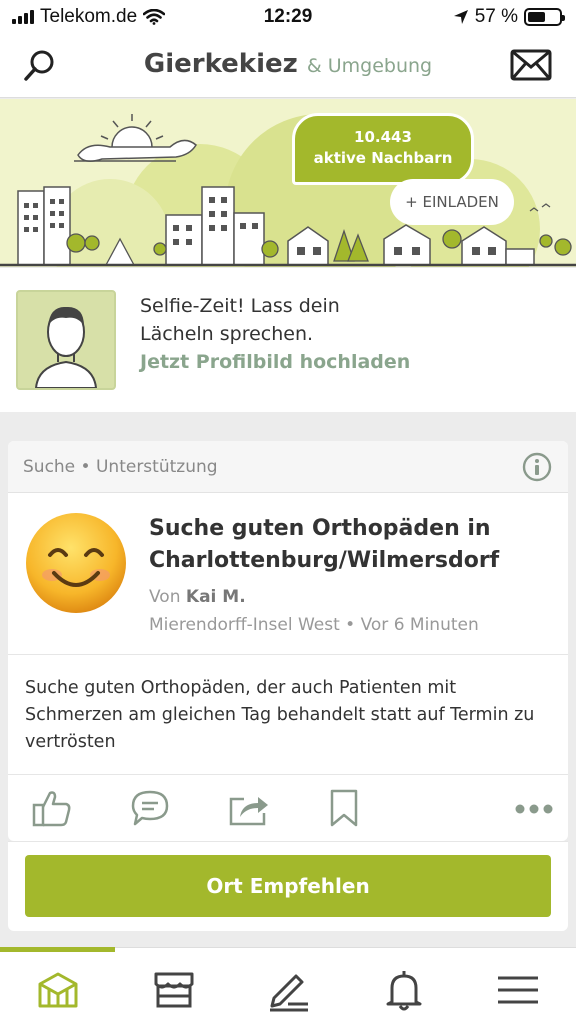 The width and height of the screenshot is (576, 1024). I want to click on bottom-navigation, so click(288, 985).